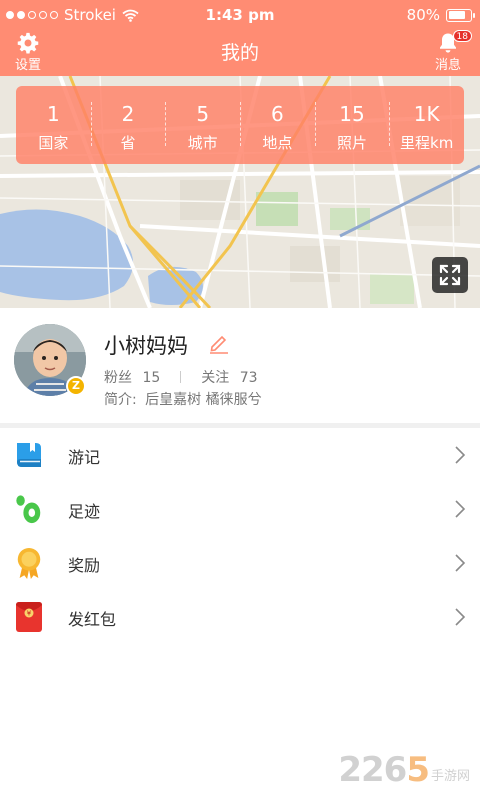 The height and width of the screenshot is (800, 480). I want to click on stat-label: 地点, so click(277, 143).